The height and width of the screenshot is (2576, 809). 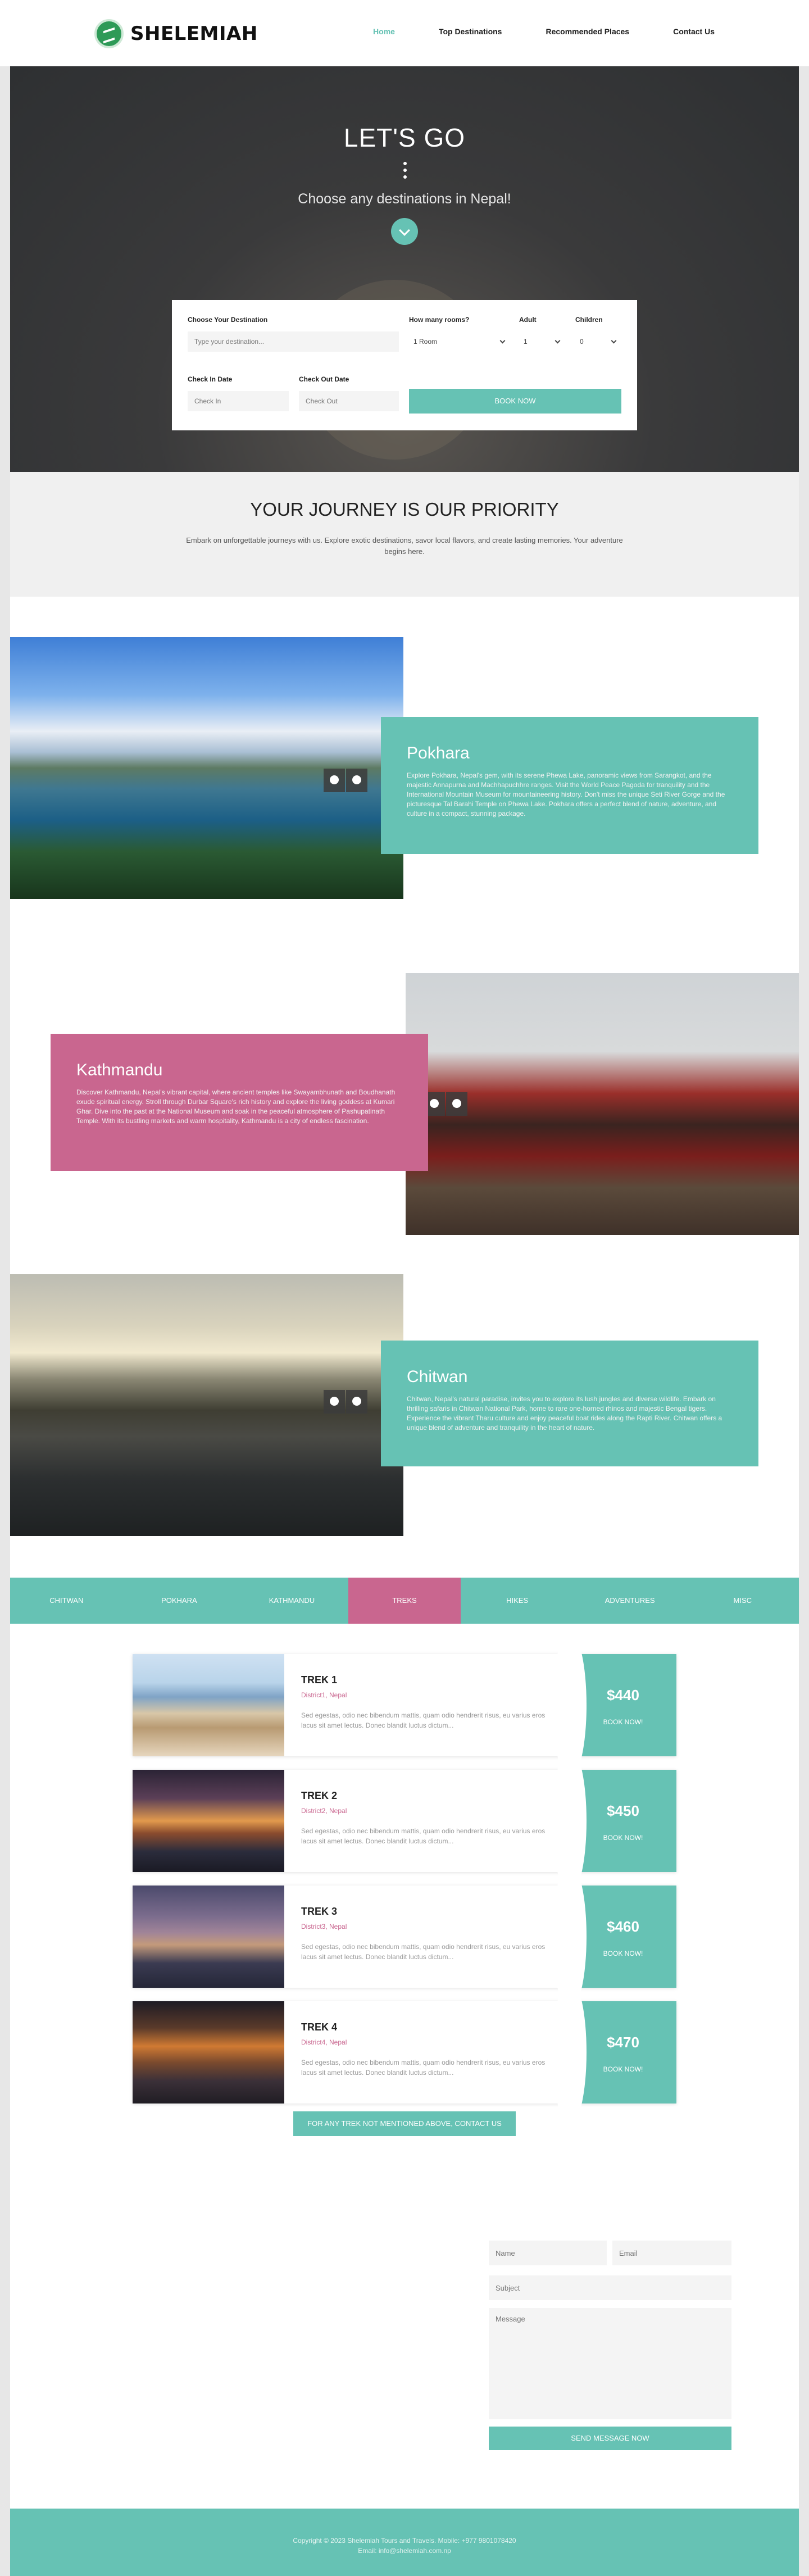 I want to click on vertical-dots-icon, so click(x=405, y=172).